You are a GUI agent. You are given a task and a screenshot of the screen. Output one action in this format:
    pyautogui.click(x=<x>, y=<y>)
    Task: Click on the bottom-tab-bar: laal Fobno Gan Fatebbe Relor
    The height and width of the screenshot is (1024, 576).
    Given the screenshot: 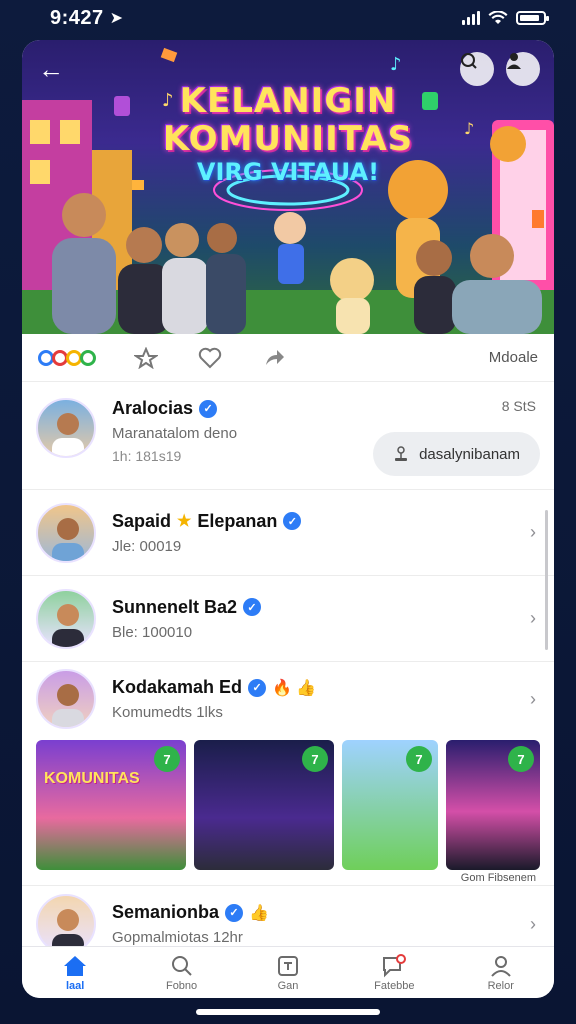 What is the action you would take?
    pyautogui.click(x=288, y=972)
    